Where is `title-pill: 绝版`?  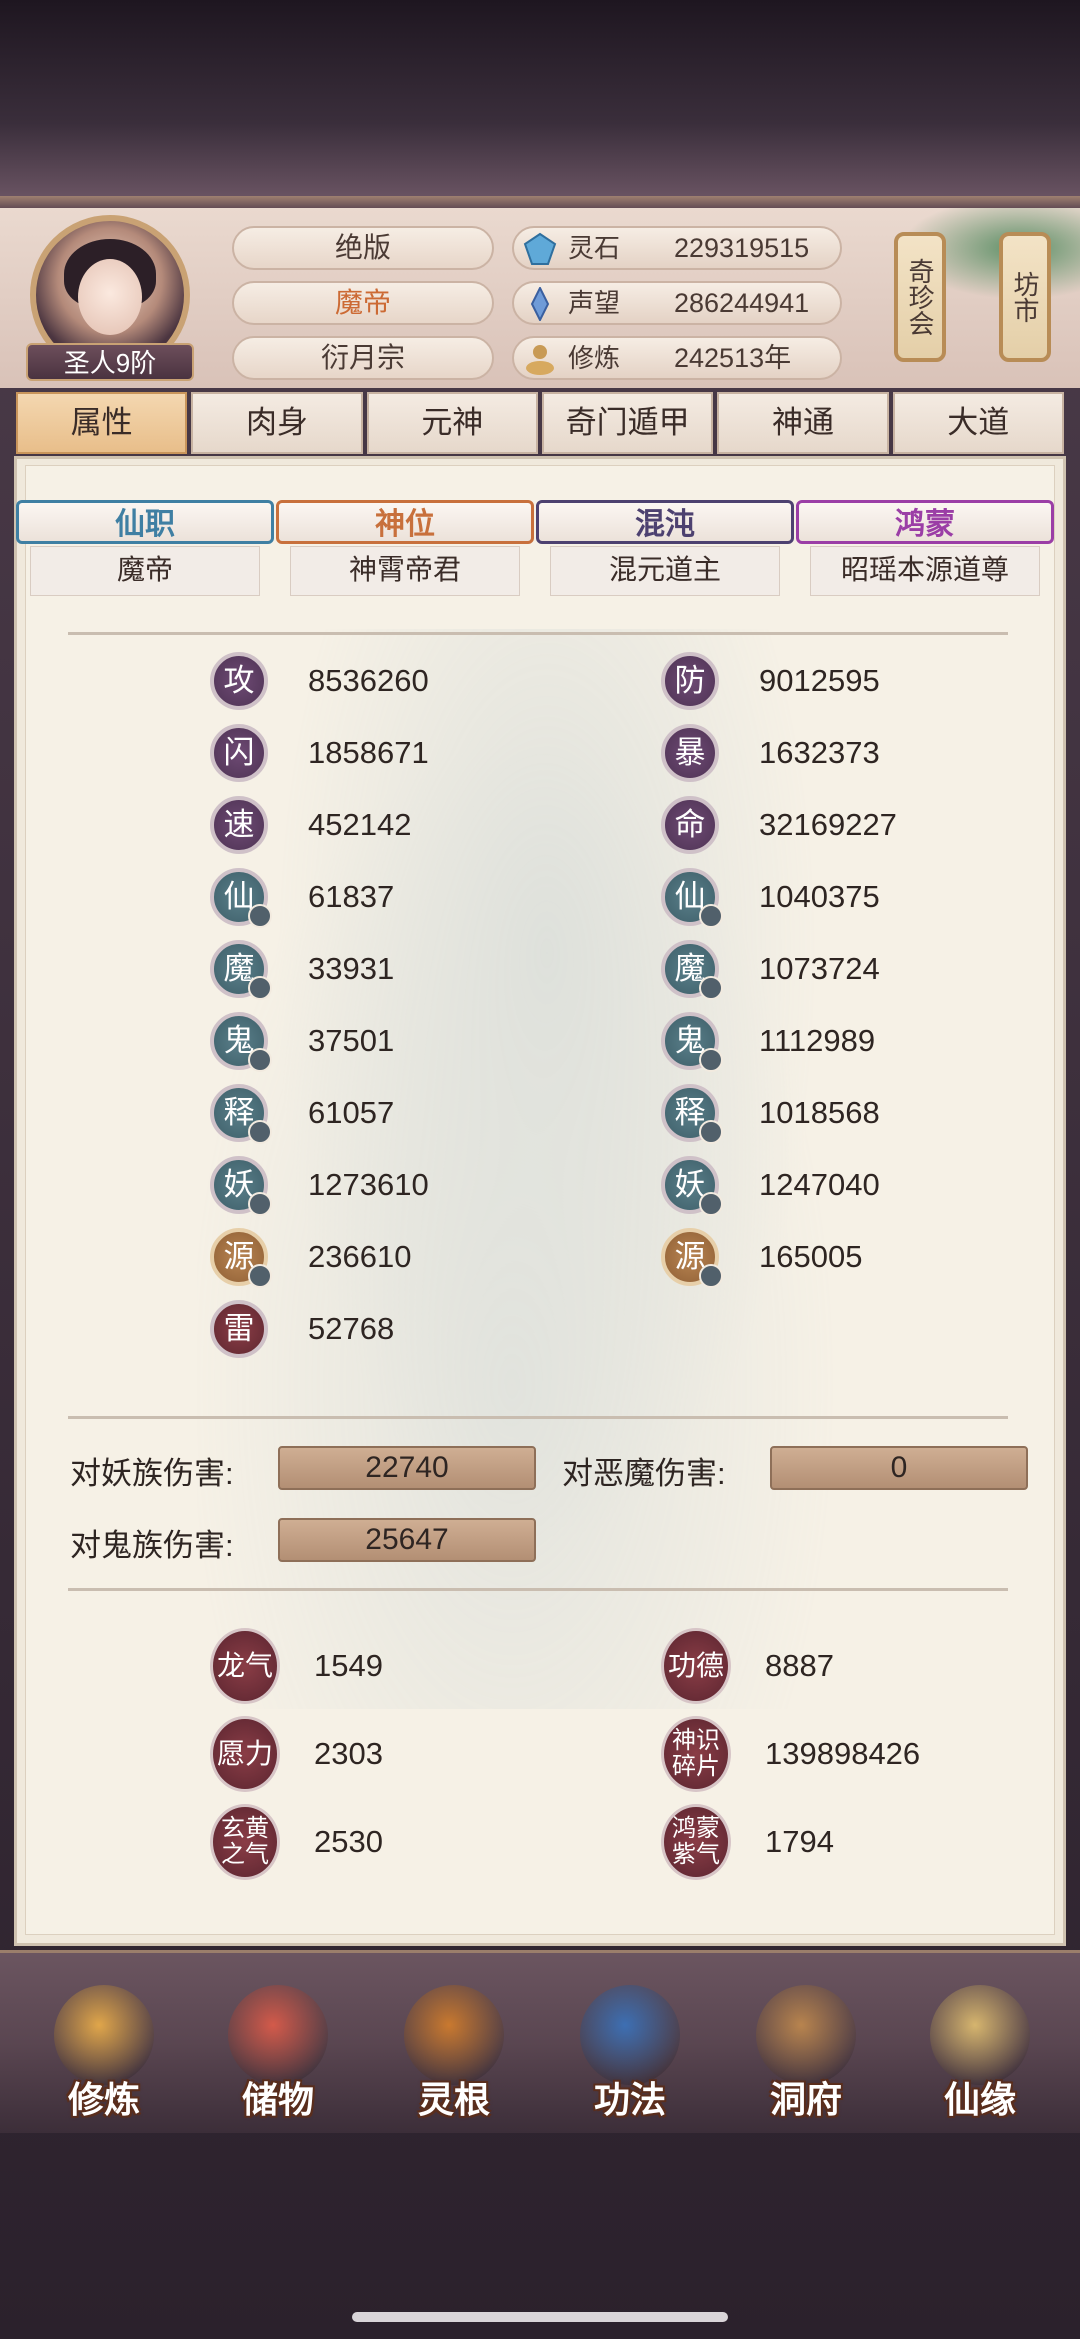 title-pill: 绝版 is located at coordinates (363, 248).